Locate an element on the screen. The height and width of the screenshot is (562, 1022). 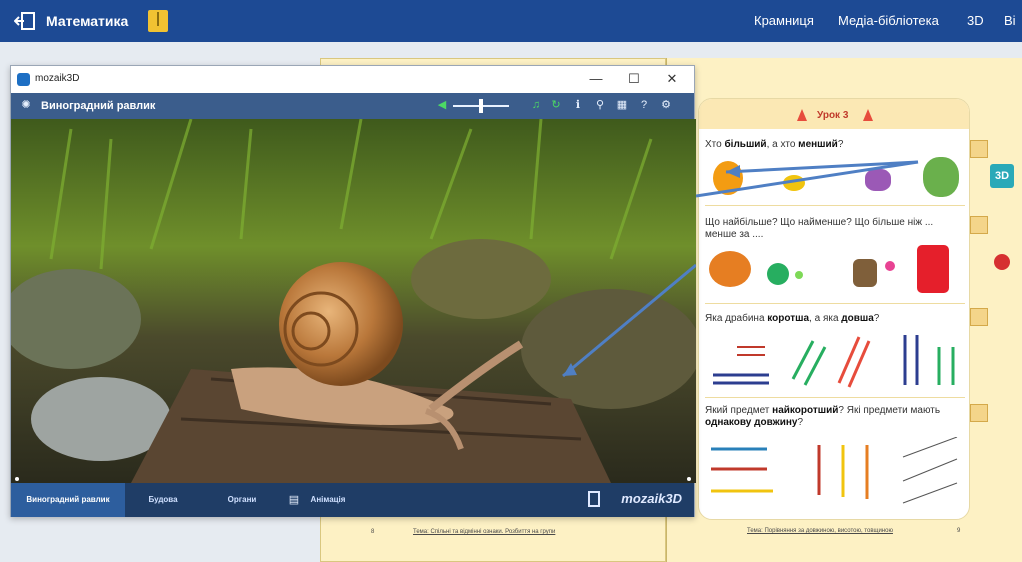
info-icon: ℹ is located at coordinates (578, 105).